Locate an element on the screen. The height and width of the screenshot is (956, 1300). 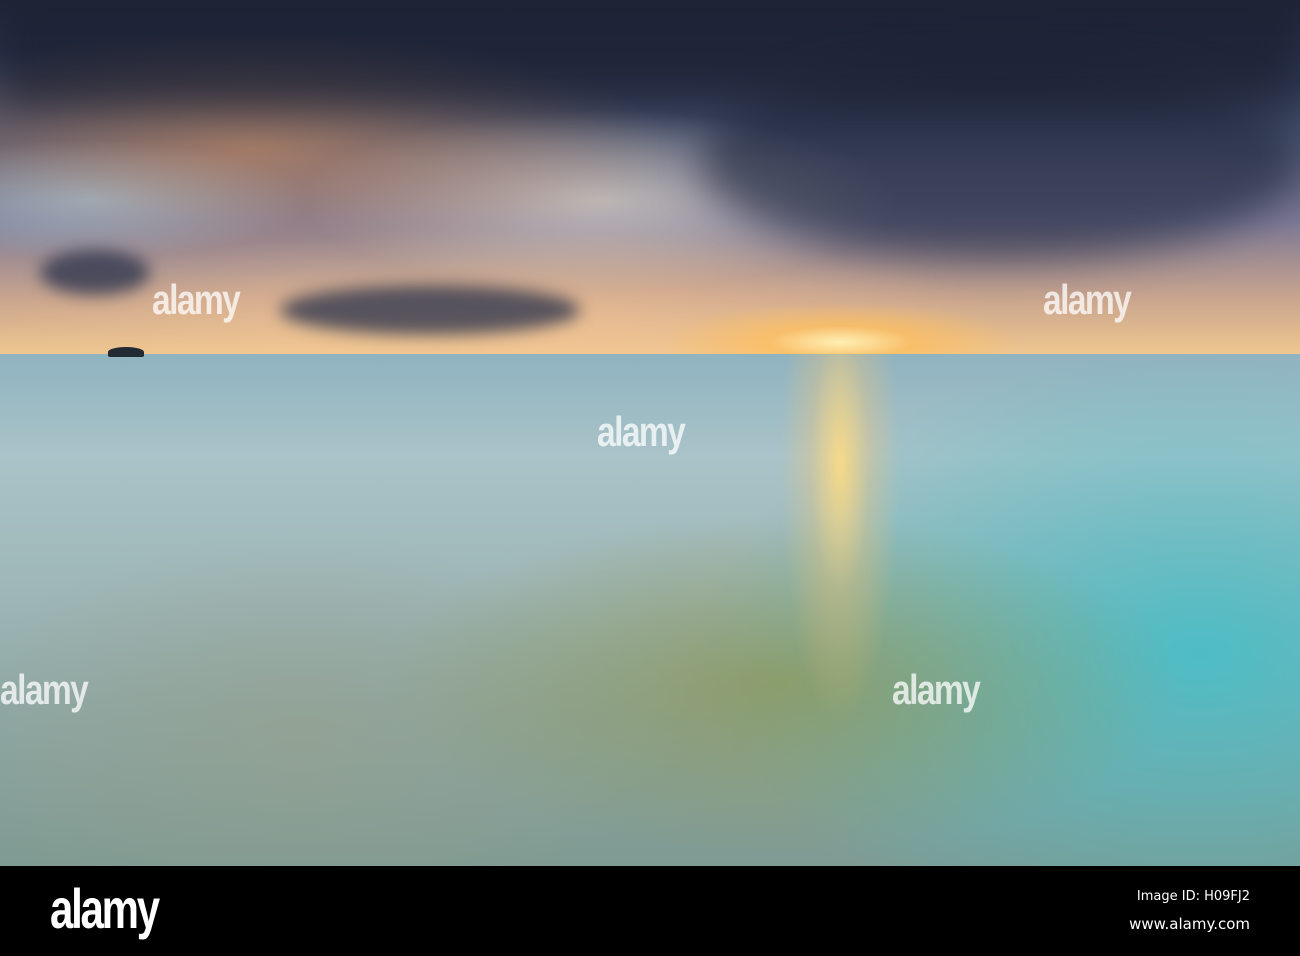
alamy-logo: alamy is located at coordinates (105, 908).